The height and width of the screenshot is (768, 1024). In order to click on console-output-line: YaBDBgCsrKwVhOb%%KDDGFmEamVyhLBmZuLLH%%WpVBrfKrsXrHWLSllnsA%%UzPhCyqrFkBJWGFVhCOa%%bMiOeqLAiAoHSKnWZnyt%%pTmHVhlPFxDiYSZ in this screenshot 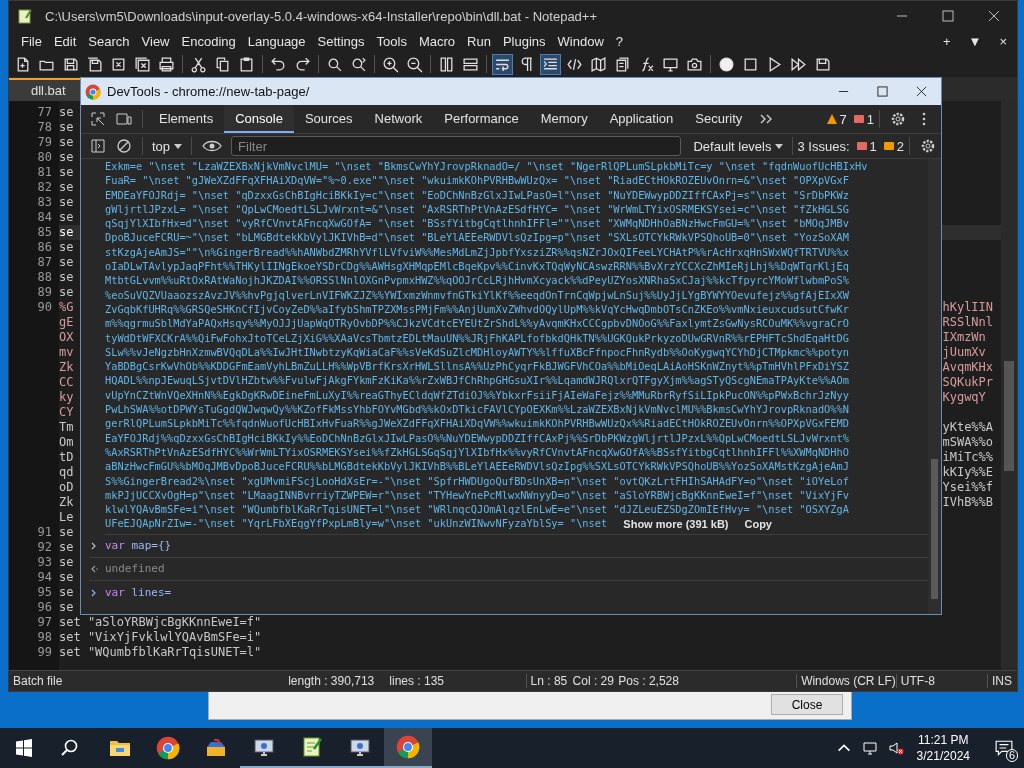, I will do `click(477, 366)`.